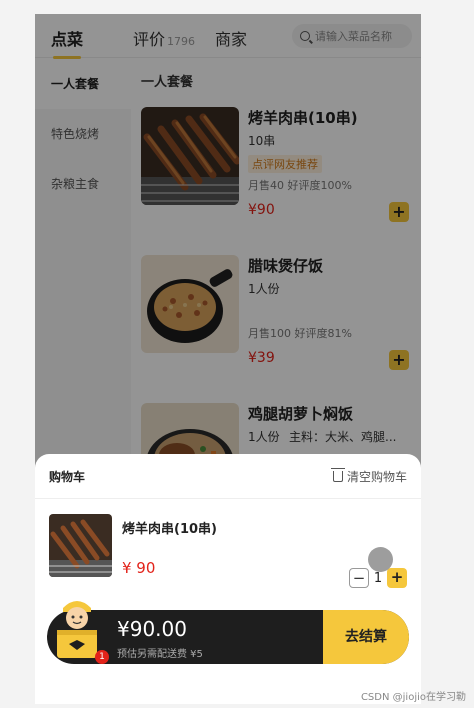 The height and width of the screenshot is (708, 474). What do you see at coordinates (152, 629) in the screenshot?
I see `cart-total: ¥90.00` at bounding box center [152, 629].